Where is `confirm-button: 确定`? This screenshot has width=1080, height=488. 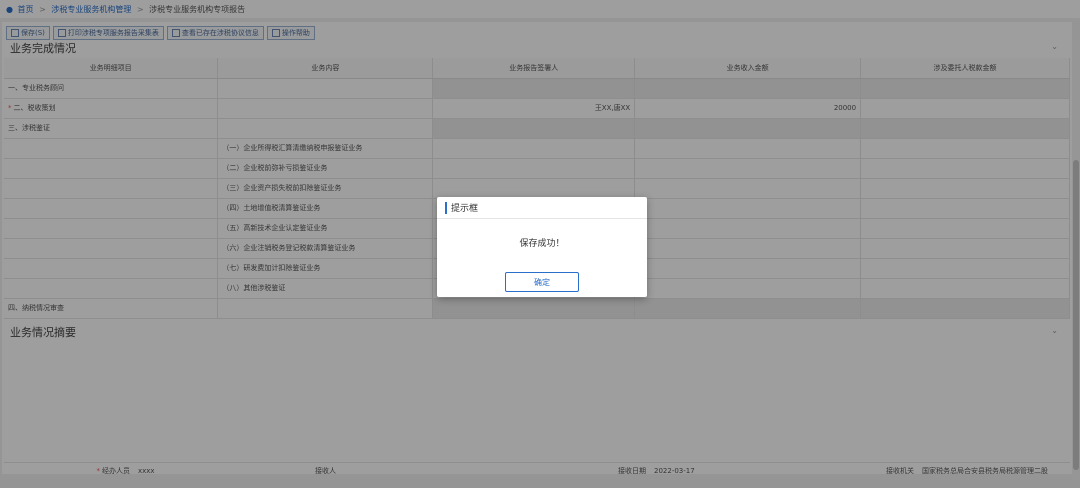
confirm-button: 确定 is located at coordinates (542, 282).